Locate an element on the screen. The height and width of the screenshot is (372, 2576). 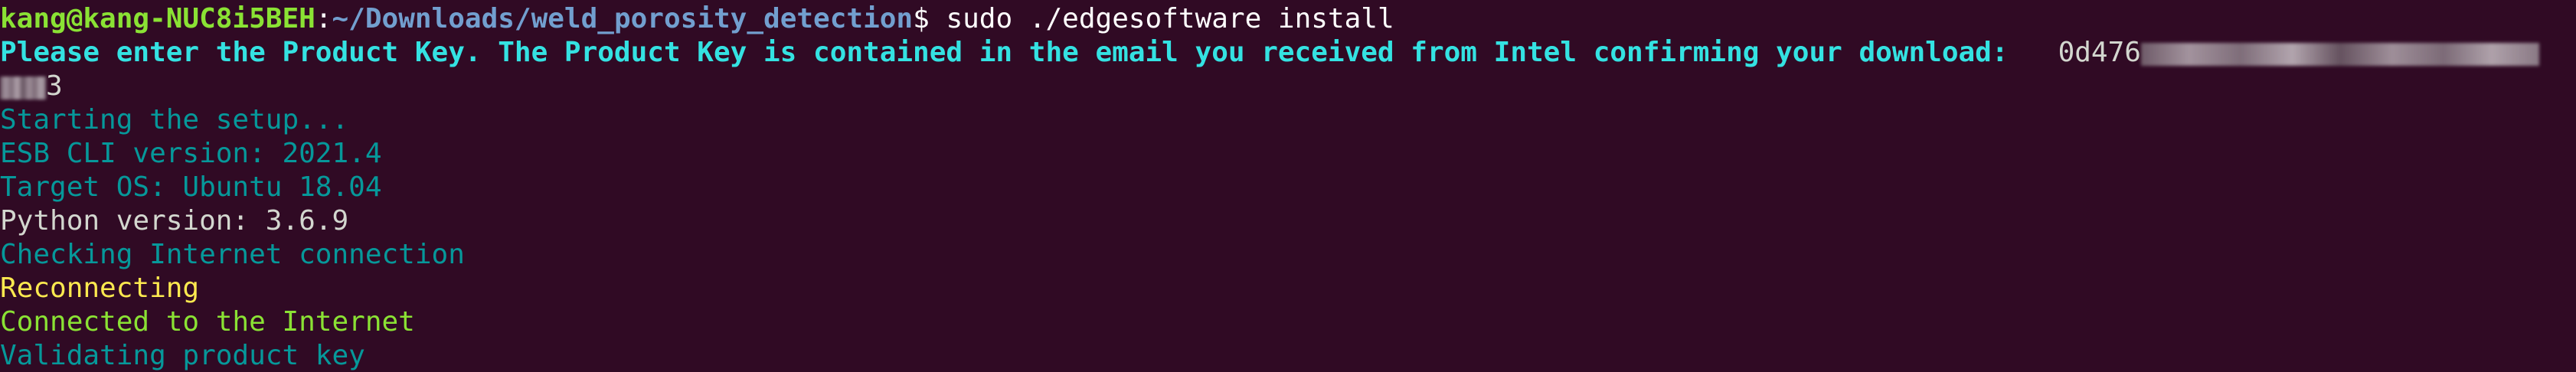
prompt-symbol: $ is located at coordinates (921, 18).